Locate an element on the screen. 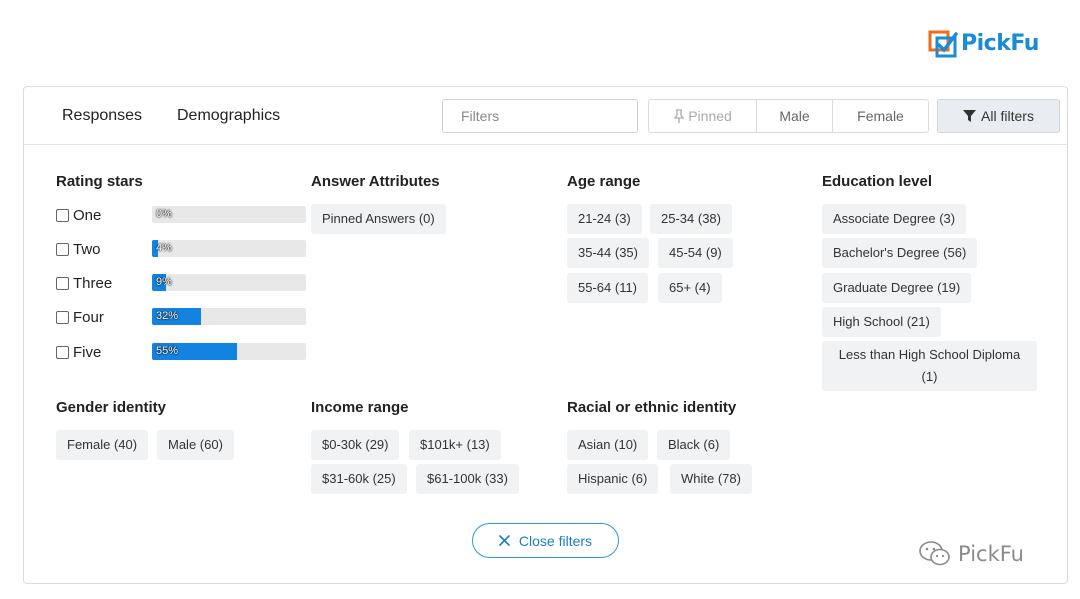 Image resolution: width=1080 pixels, height=599 pixels. racial-identity-title: Racial or ethnic identity is located at coordinates (652, 407).